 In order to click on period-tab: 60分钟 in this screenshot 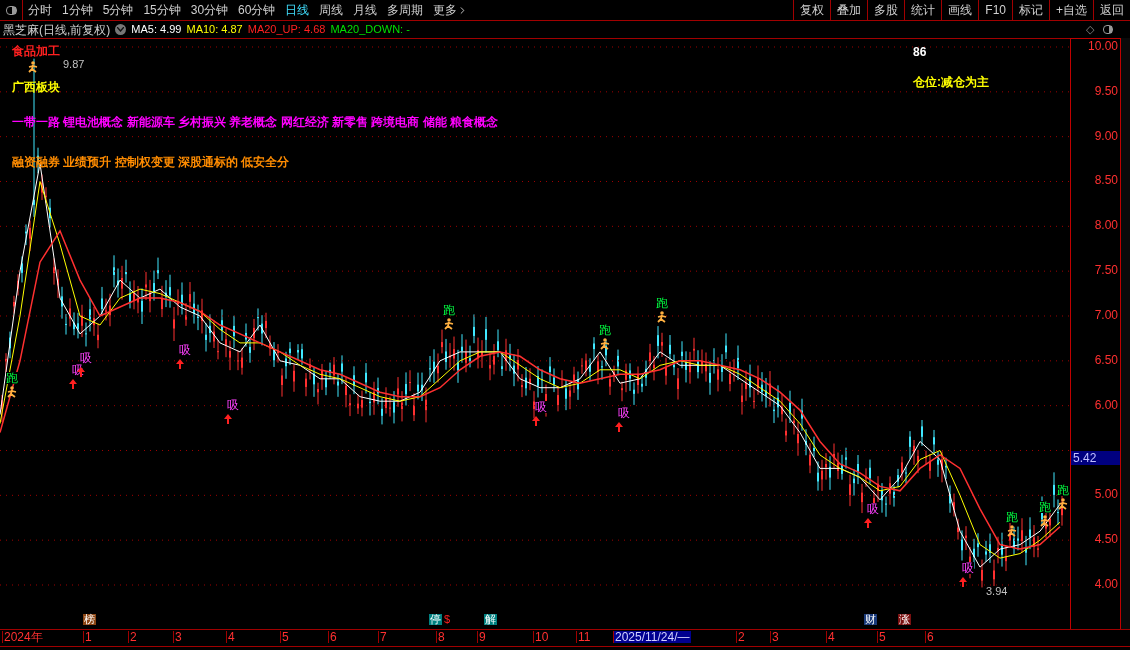, I will do `click(257, 10)`.